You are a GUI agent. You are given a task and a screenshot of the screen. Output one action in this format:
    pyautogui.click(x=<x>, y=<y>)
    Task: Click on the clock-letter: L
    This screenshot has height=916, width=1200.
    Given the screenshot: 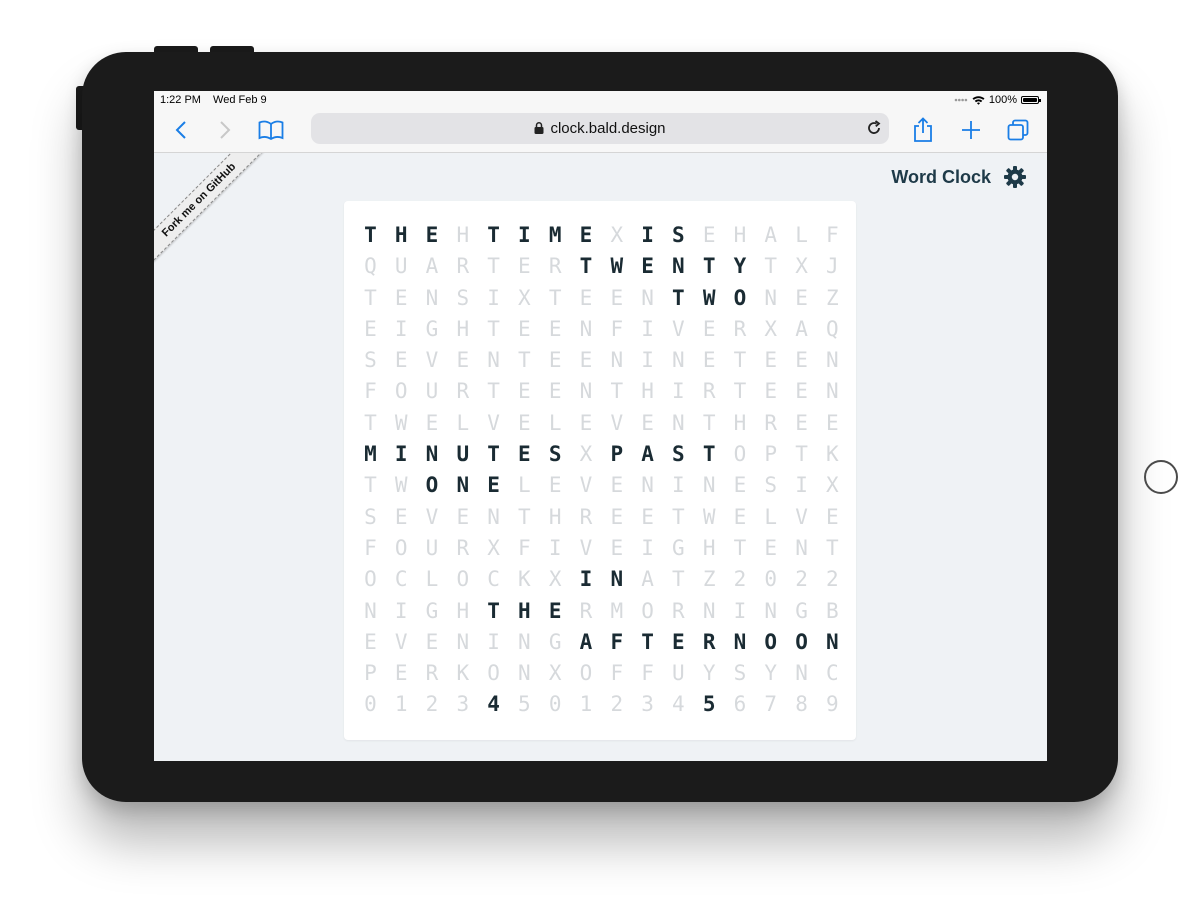 What is the action you would take?
    pyautogui.click(x=524, y=485)
    